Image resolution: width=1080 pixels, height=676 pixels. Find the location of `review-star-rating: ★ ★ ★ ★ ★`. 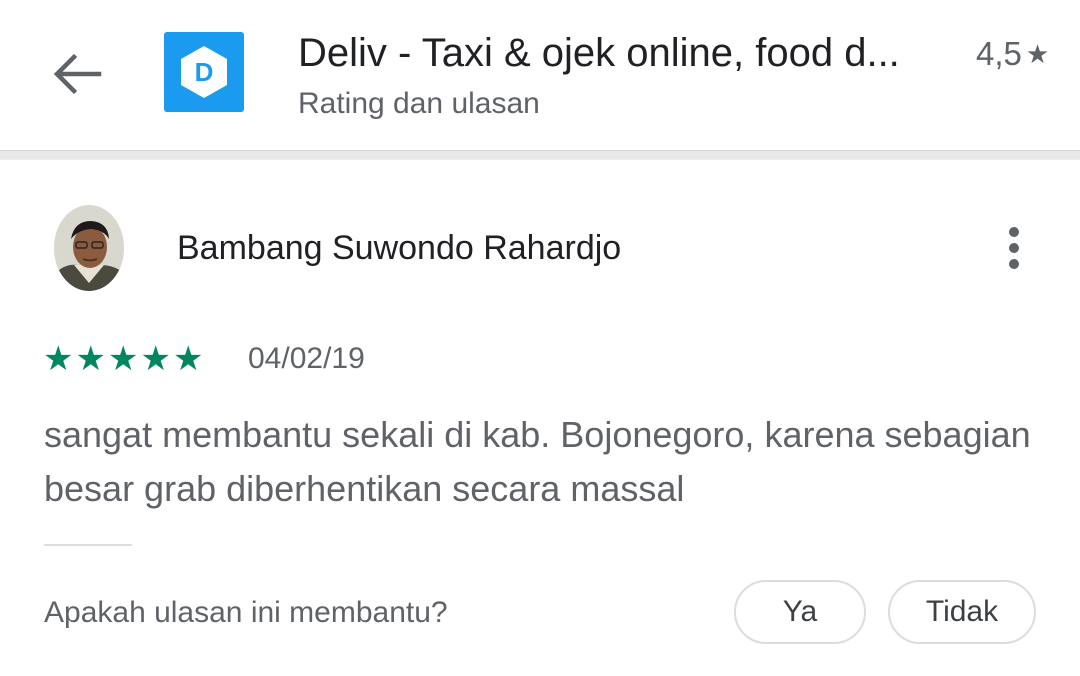

review-star-rating: ★ ★ ★ ★ ★ is located at coordinates (124, 359).